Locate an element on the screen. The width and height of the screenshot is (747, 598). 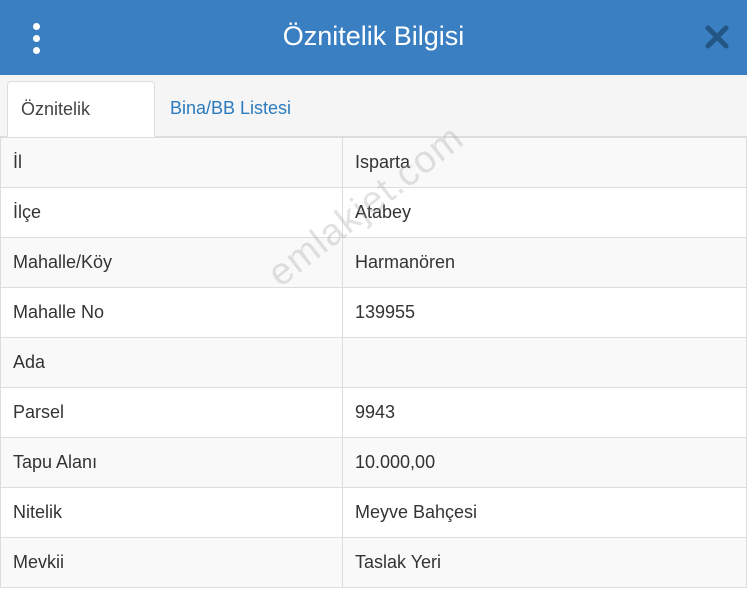
row-label: Ada is located at coordinates (171, 362).